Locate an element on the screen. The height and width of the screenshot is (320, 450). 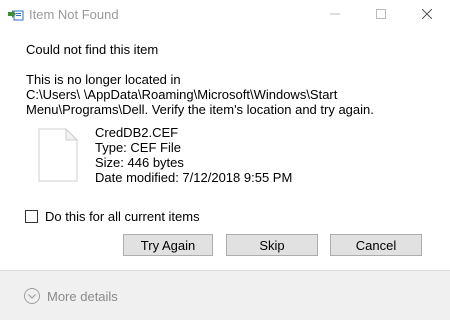
file-type: Type: CEF File is located at coordinates (138, 147).